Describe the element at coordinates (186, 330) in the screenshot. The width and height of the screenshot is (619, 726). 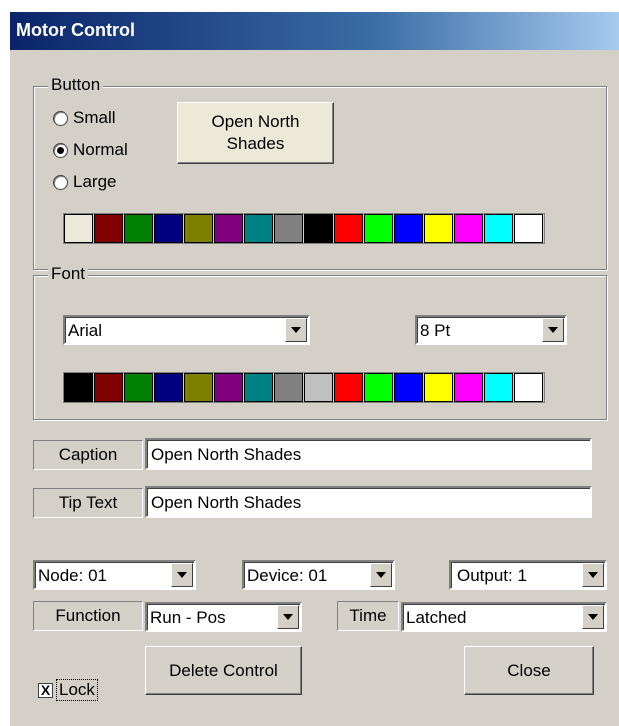
I see `font-name-dropdown: Arial` at that location.